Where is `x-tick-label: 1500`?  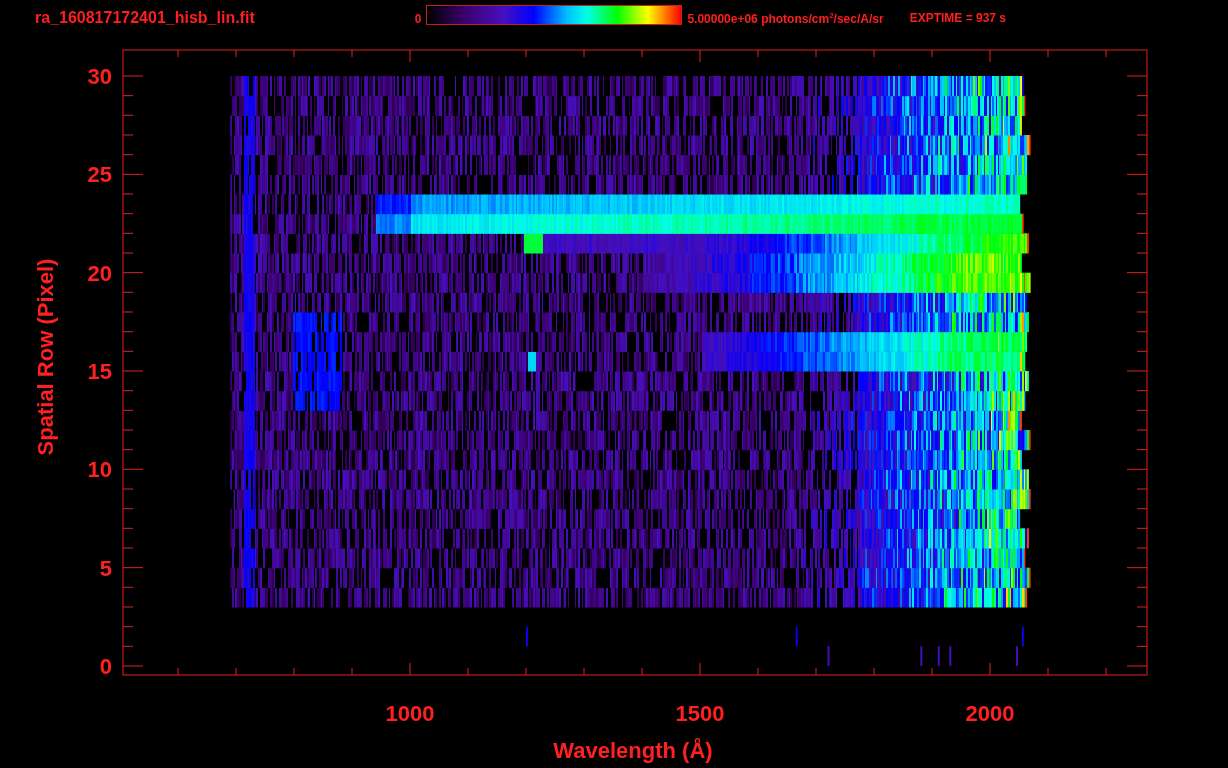
x-tick-label: 1500 is located at coordinates (700, 713).